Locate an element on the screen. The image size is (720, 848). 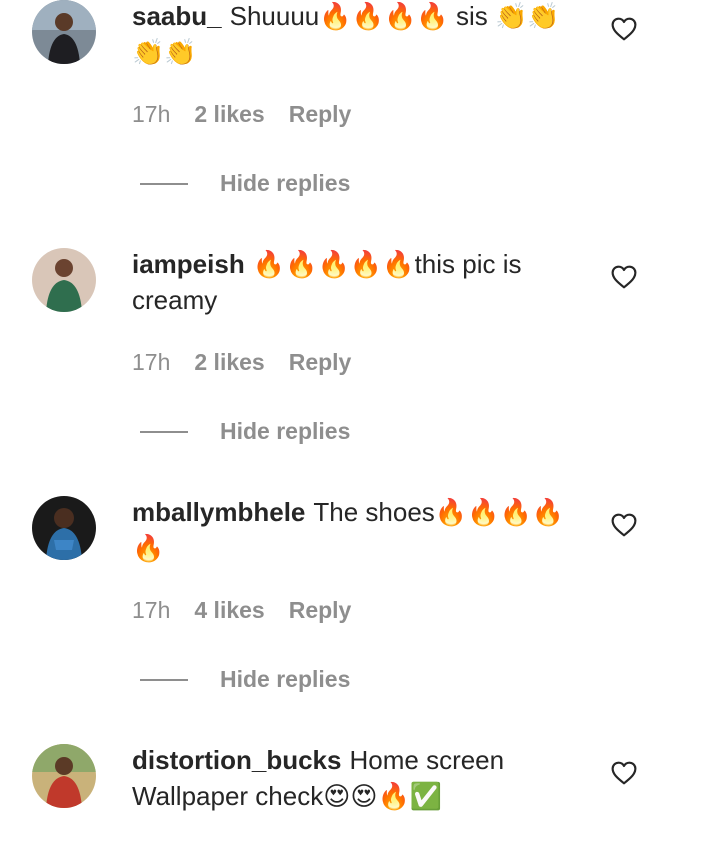
comment-text: mballymbhele The shoes🔥🔥🔥🔥🔥 is located at coordinates (352, 530).